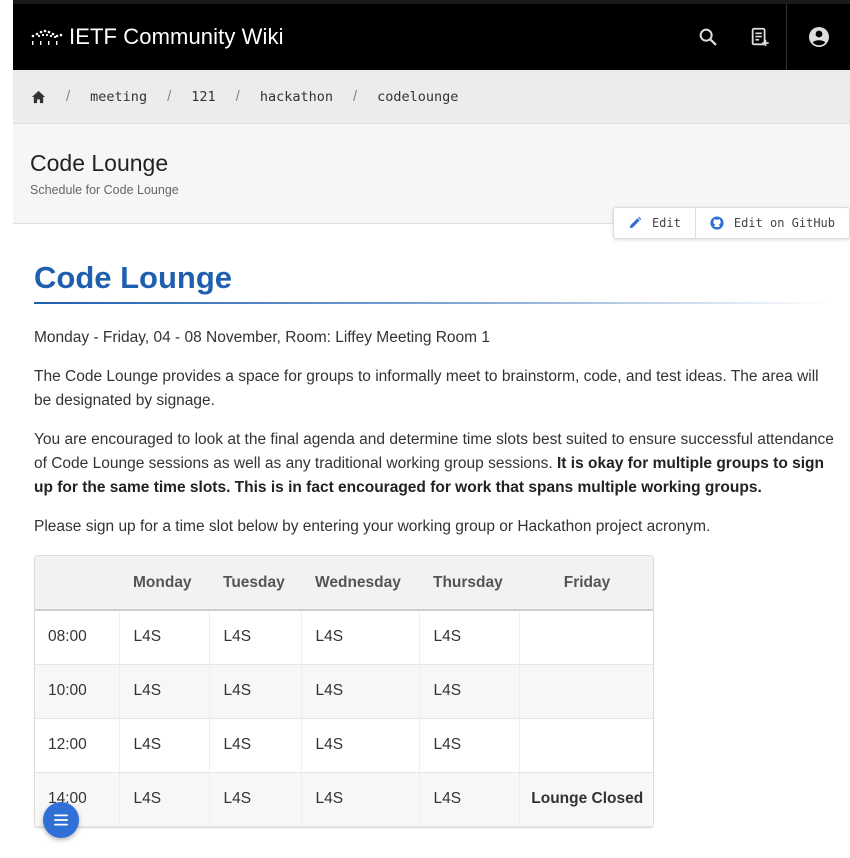 The width and height of the screenshot is (850, 858). I want to click on breadcrumb-item-hackathon: hackathon, so click(296, 97).